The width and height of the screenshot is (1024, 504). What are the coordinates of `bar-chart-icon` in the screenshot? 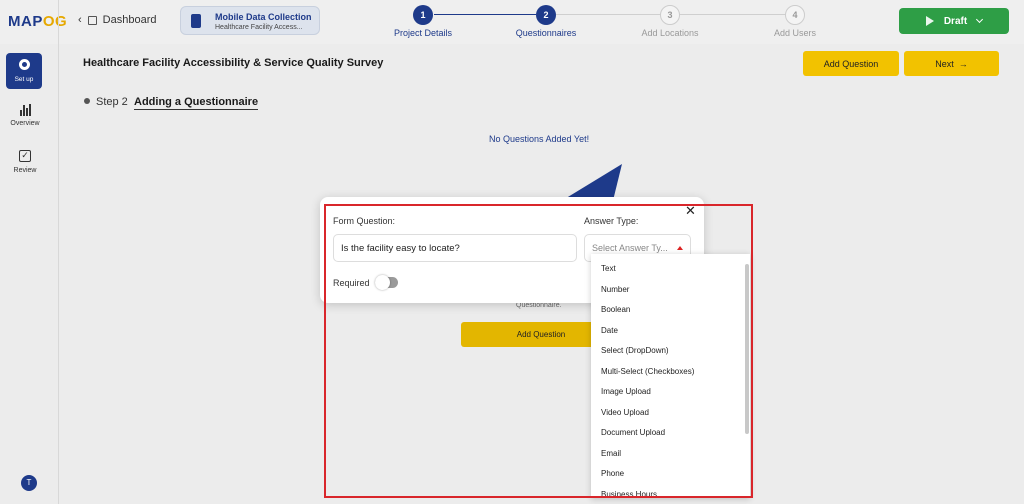 It's located at (25, 110).